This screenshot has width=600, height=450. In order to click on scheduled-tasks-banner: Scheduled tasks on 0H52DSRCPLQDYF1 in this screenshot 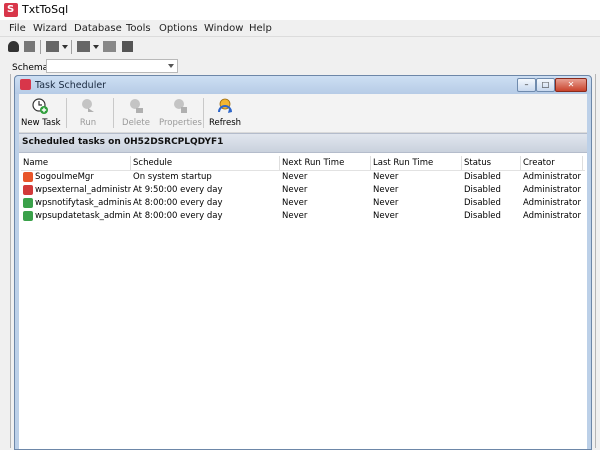, I will do `click(303, 143)`.